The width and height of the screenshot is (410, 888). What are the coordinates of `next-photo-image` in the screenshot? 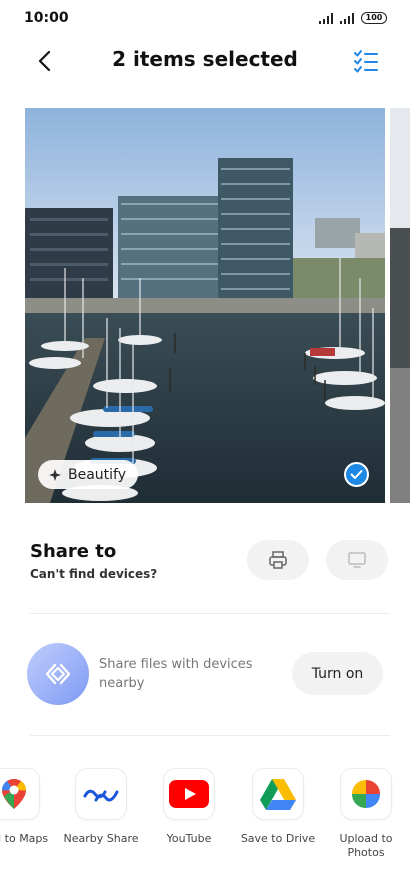 It's located at (400, 305).